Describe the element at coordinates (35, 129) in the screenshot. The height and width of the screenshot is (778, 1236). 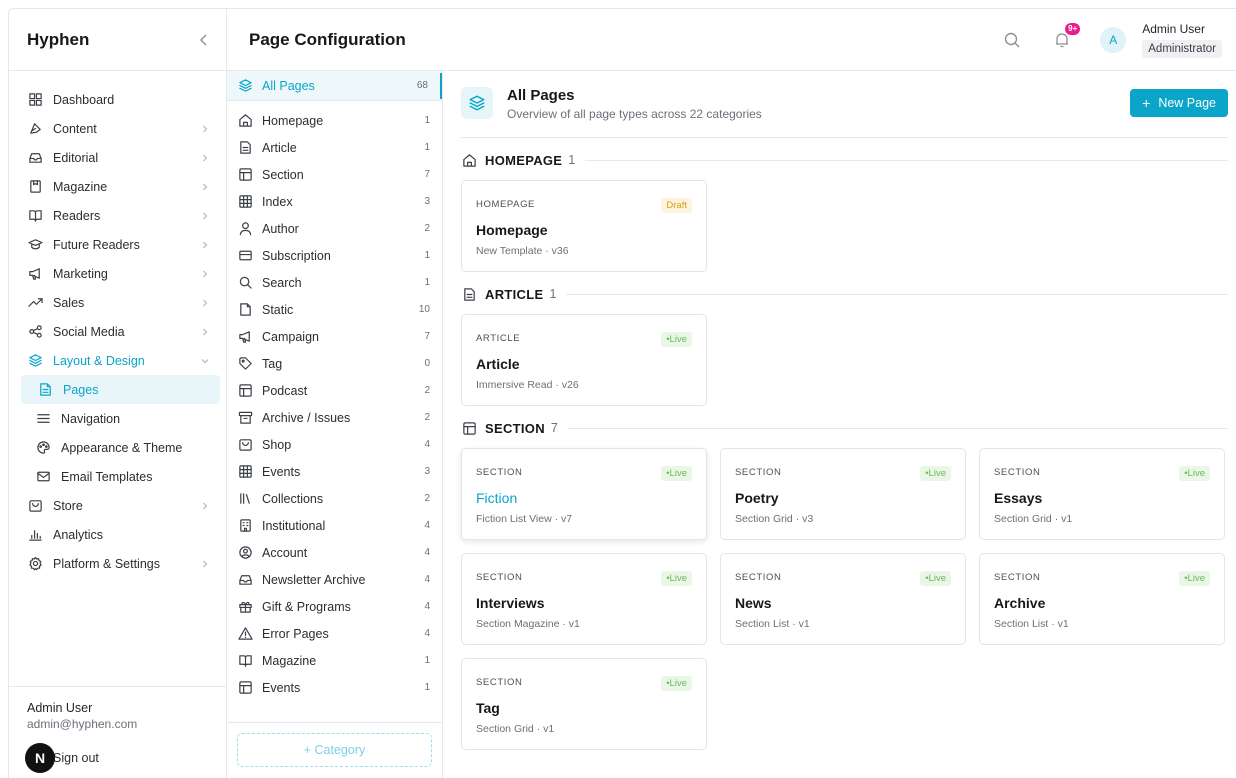
I see `content-icon` at that location.